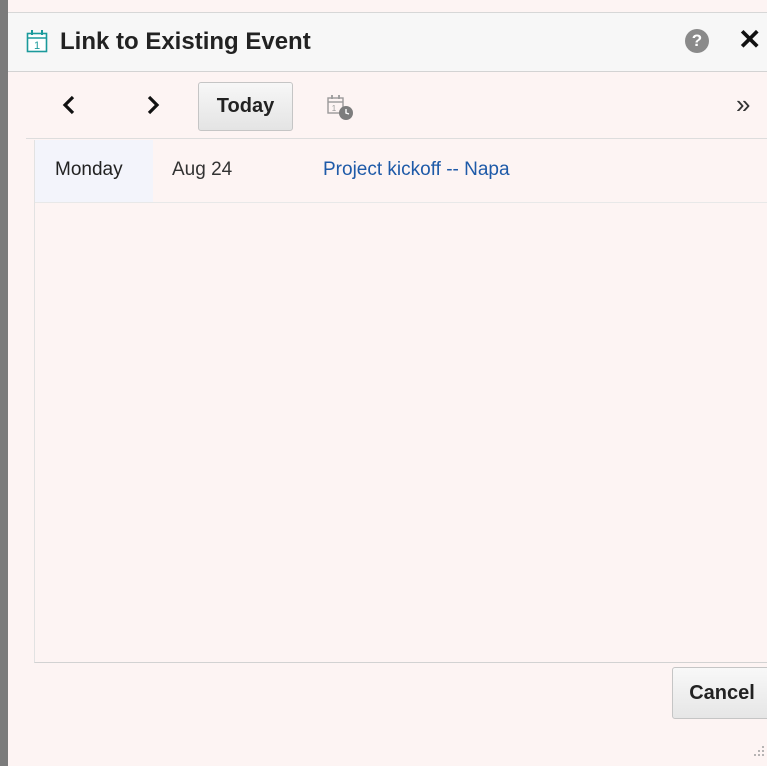  What do you see at coordinates (719, 693) in the screenshot?
I see `cancel-button: Cancel` at bounding box center [719, 693].